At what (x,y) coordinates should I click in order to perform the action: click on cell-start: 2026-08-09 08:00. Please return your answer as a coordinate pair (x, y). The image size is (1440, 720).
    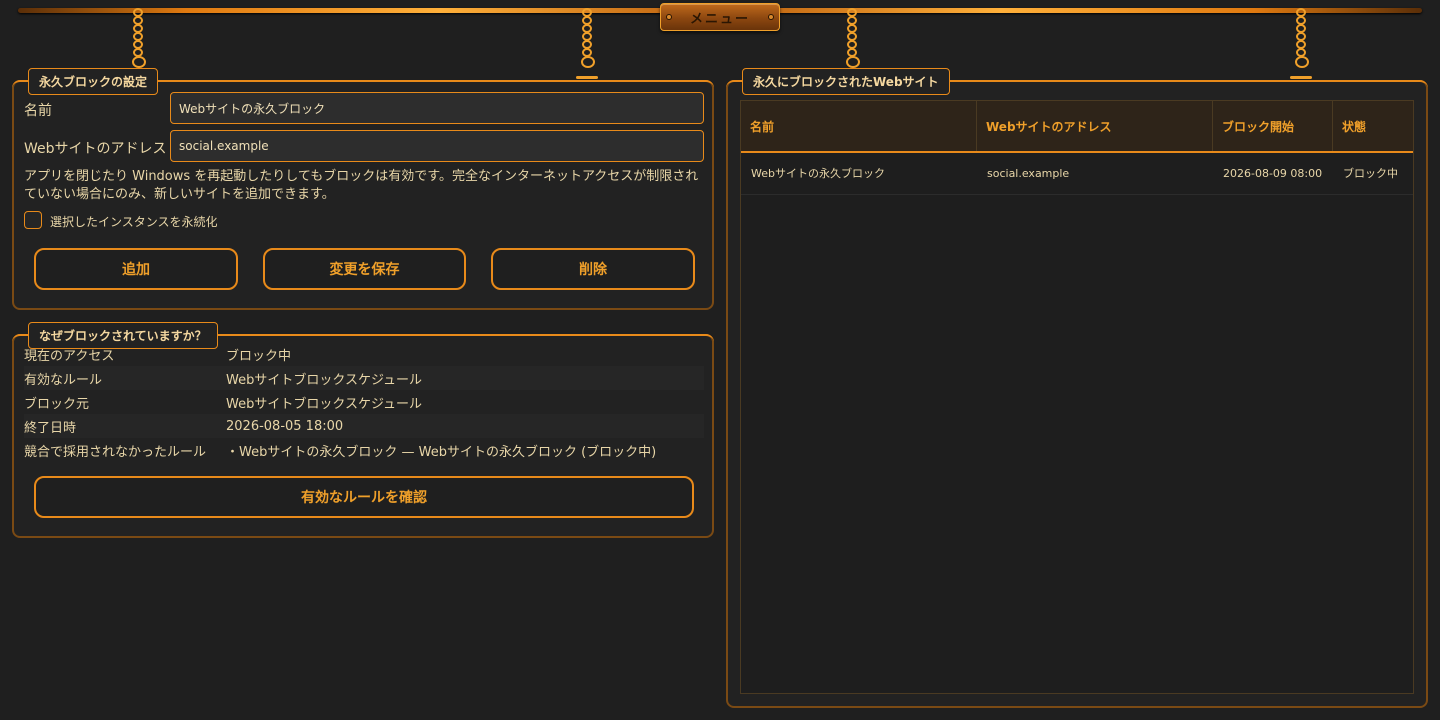
    Looking at the image, I should click on (1273, 173).